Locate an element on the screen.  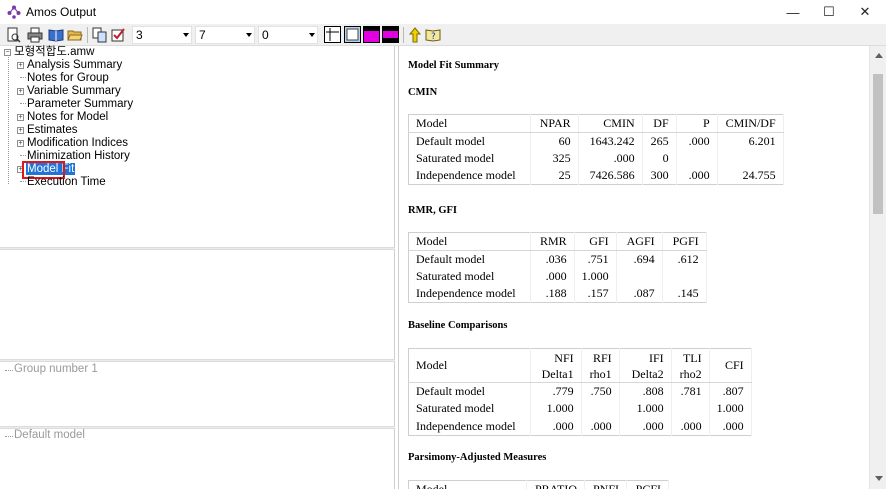
group-list-item: Group number 1 is located at coordinates (56, 369).